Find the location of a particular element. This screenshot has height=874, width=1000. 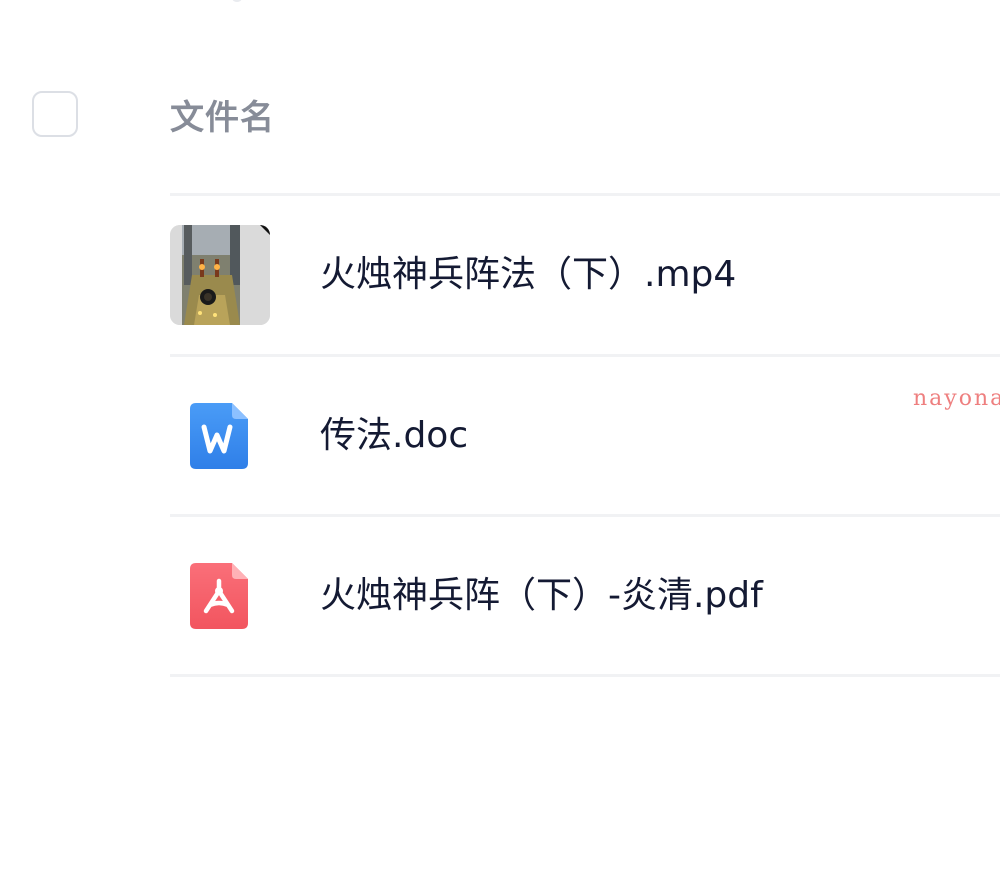

video-thumbnail is located at coordinates (220, 275).